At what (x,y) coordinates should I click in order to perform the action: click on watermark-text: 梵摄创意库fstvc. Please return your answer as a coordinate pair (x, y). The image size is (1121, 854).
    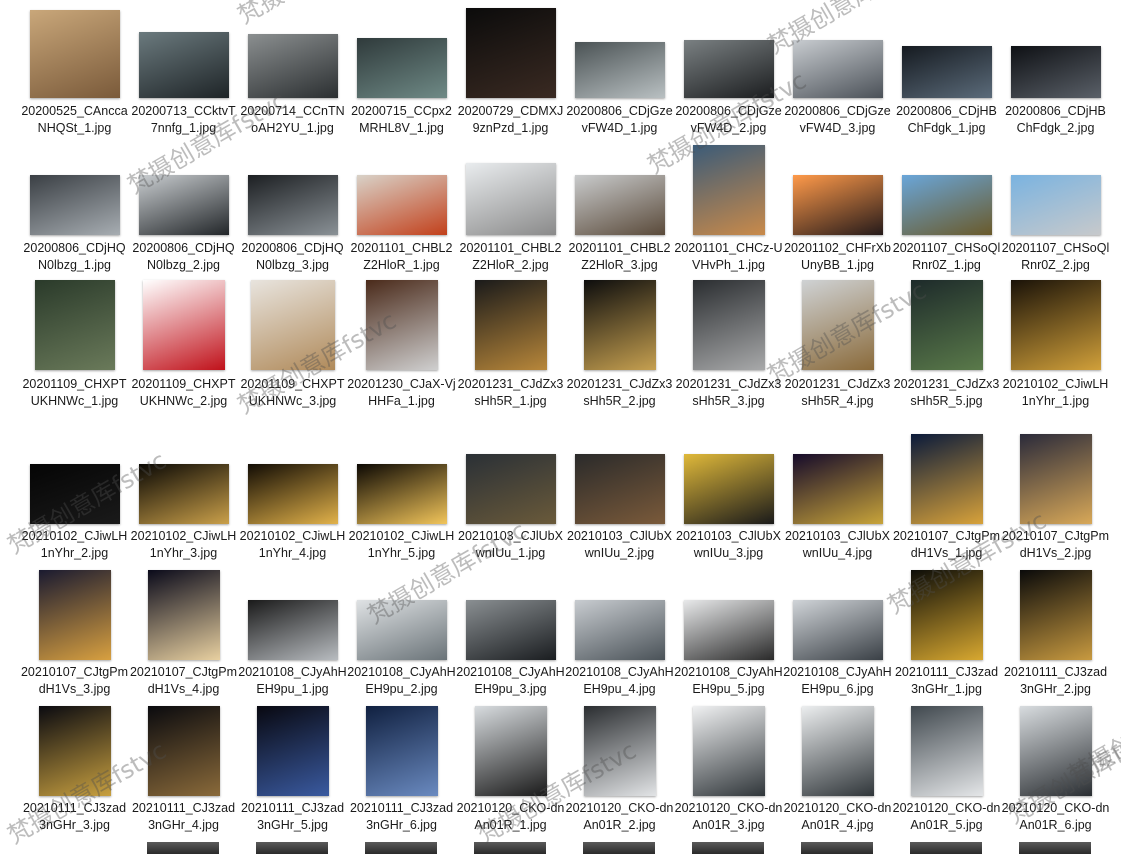
    Looking at the image, I should click on (315, 15).